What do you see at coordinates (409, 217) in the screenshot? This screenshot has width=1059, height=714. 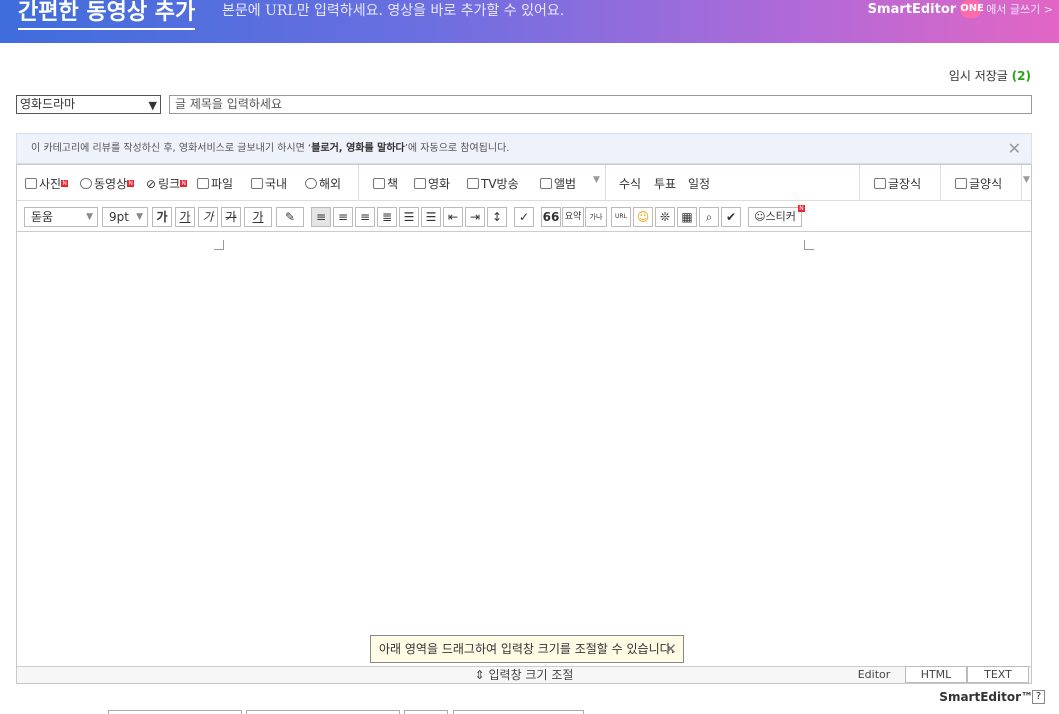 I see `numbered-list-icon: ☰` at bounding box center [409, 217].